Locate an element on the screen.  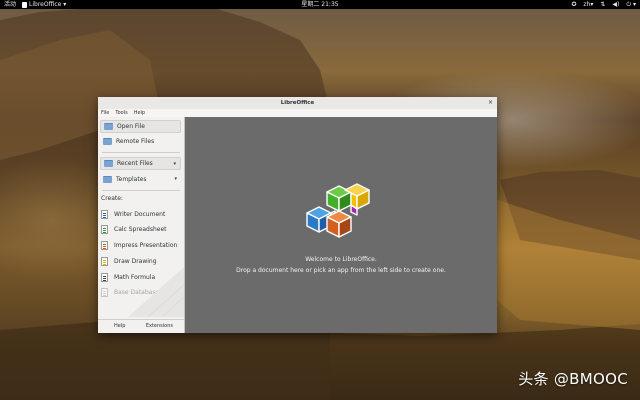
recent-files-button: Recent Files ▾ is located at coordinates (140, 163).